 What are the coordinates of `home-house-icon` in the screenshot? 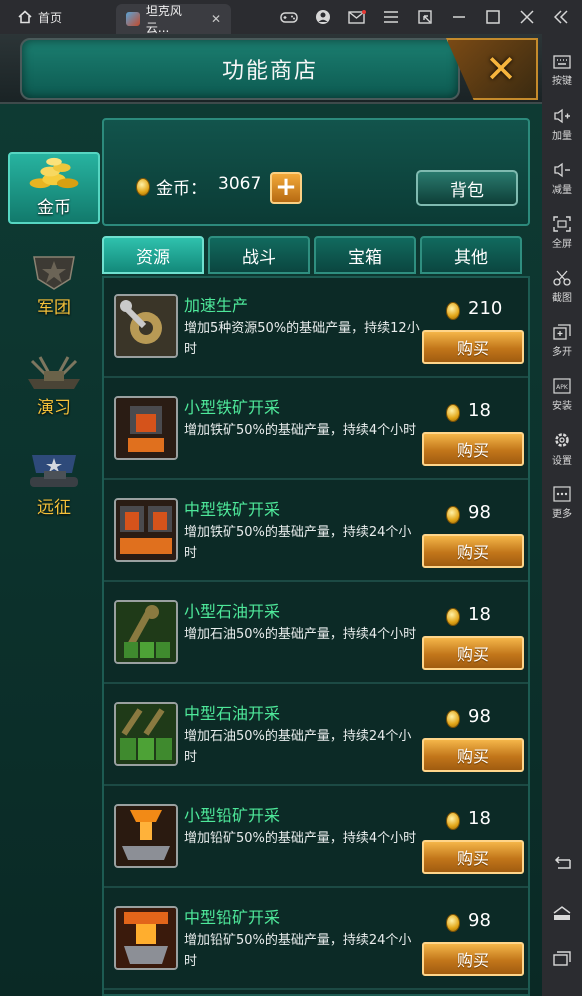 It's located at (562, 913).